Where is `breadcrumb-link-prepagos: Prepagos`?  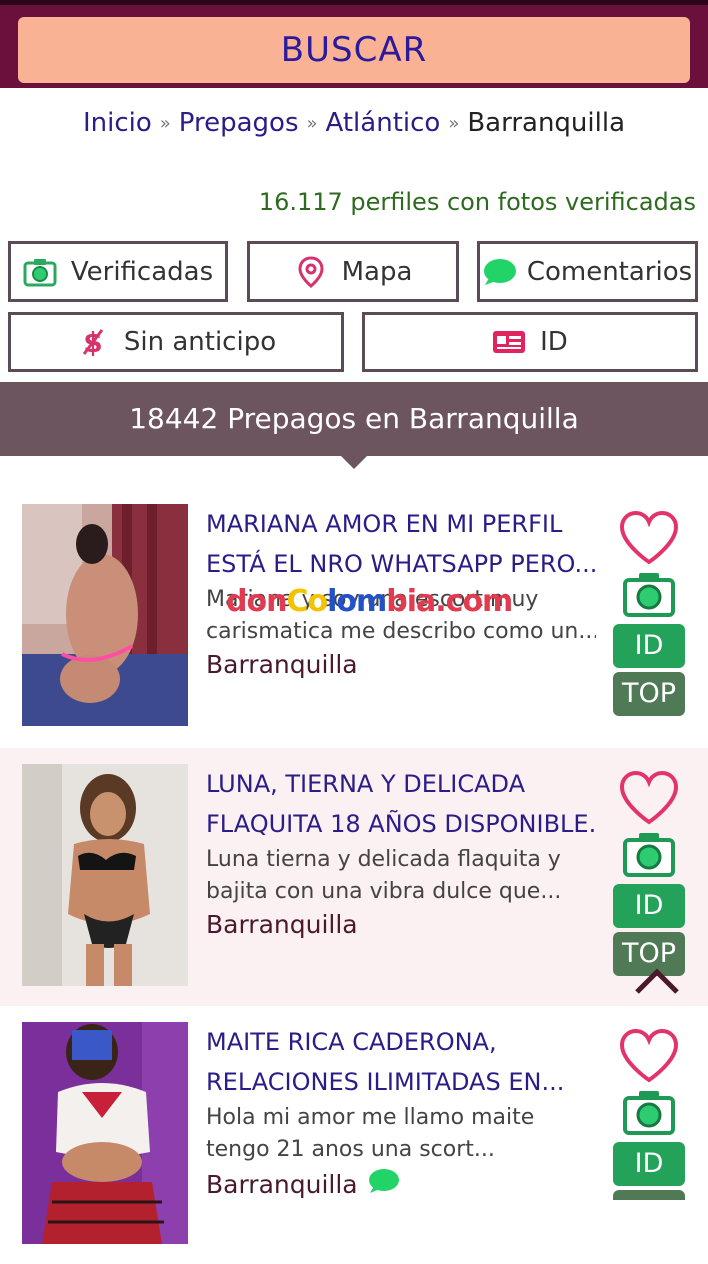 breadcrumb-link-prepagos: Prepagos is located at coordinates (239, 123).